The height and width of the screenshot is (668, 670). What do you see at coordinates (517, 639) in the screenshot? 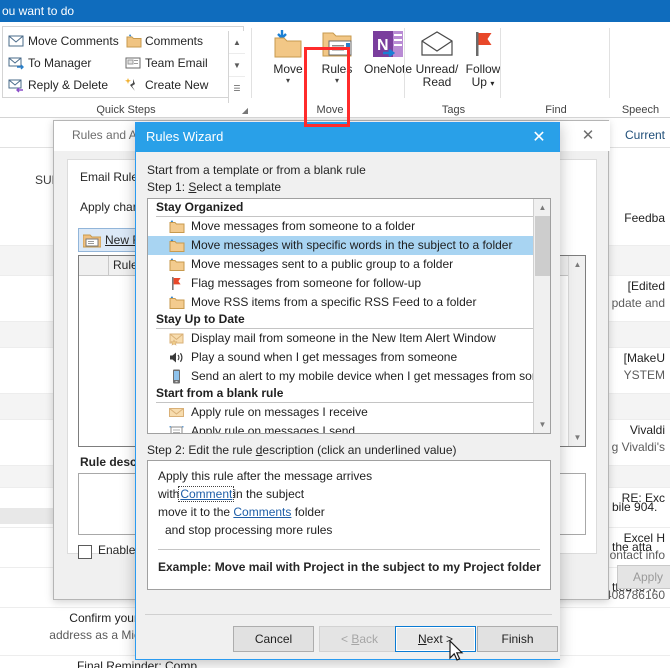
I see `finish-button: Finish` at bounding box center [517, 639].